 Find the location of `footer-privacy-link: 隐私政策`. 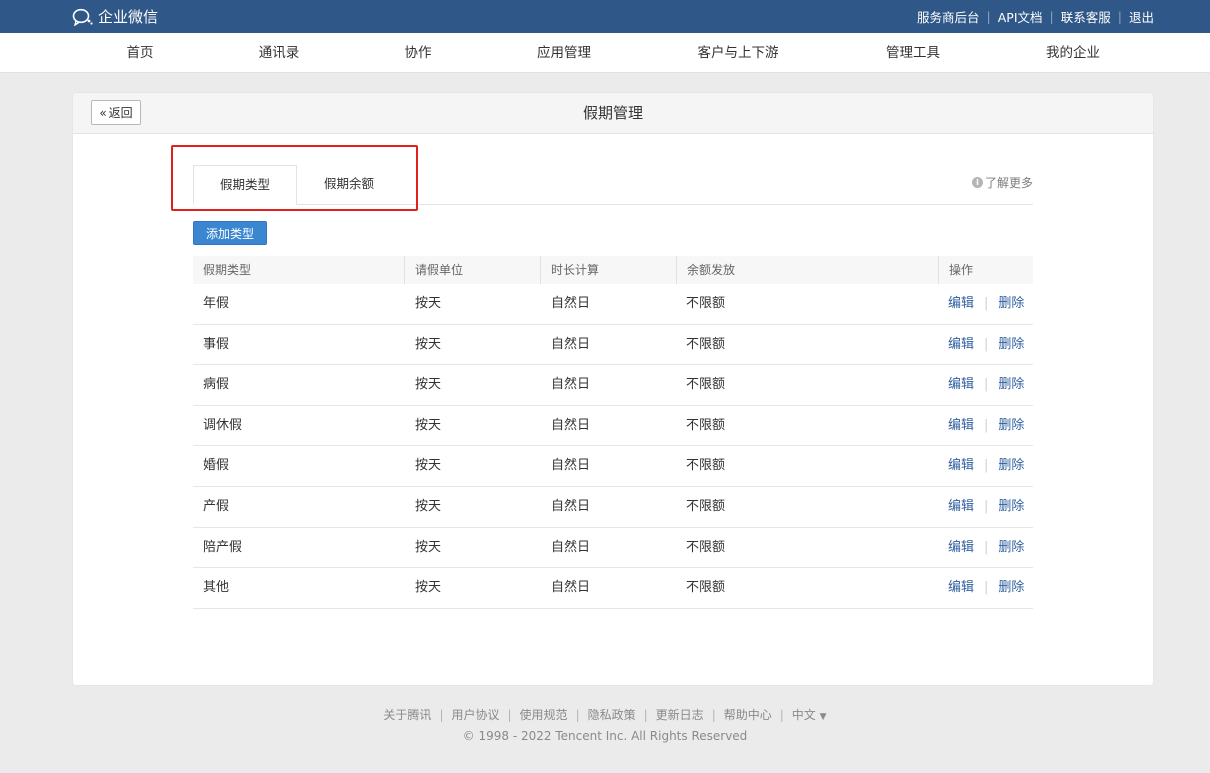

footer-privacy-link: 隐私政策 is located at coordinates (612, 714).